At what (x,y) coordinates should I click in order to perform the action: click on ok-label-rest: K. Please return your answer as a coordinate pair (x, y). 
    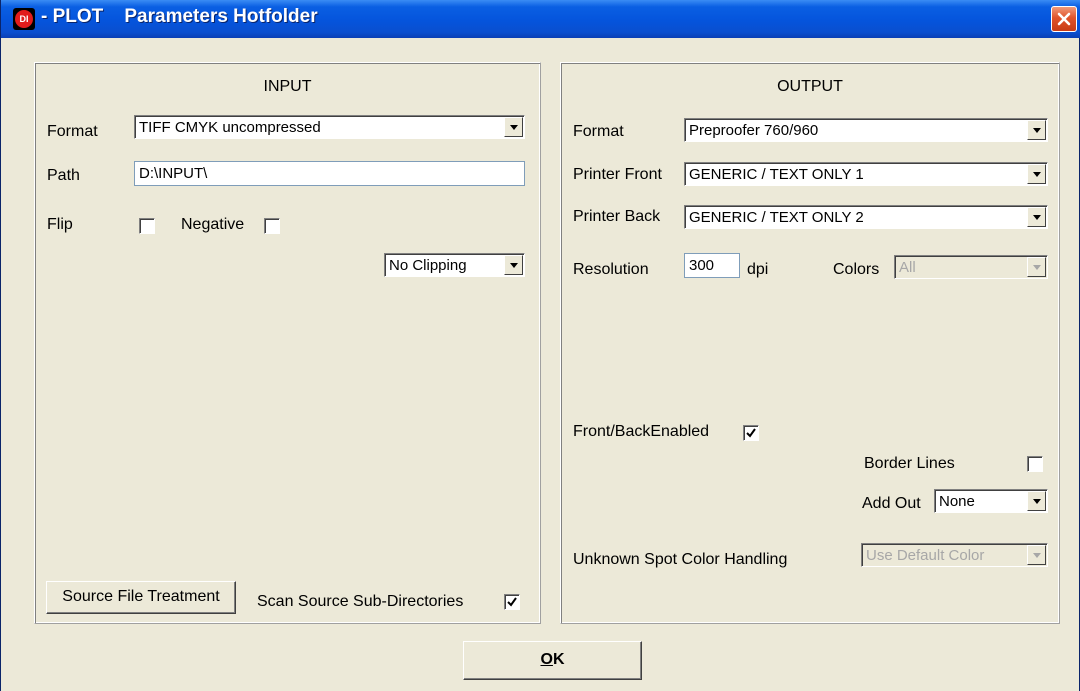
    Looking at the image, I should click on (558, 659).